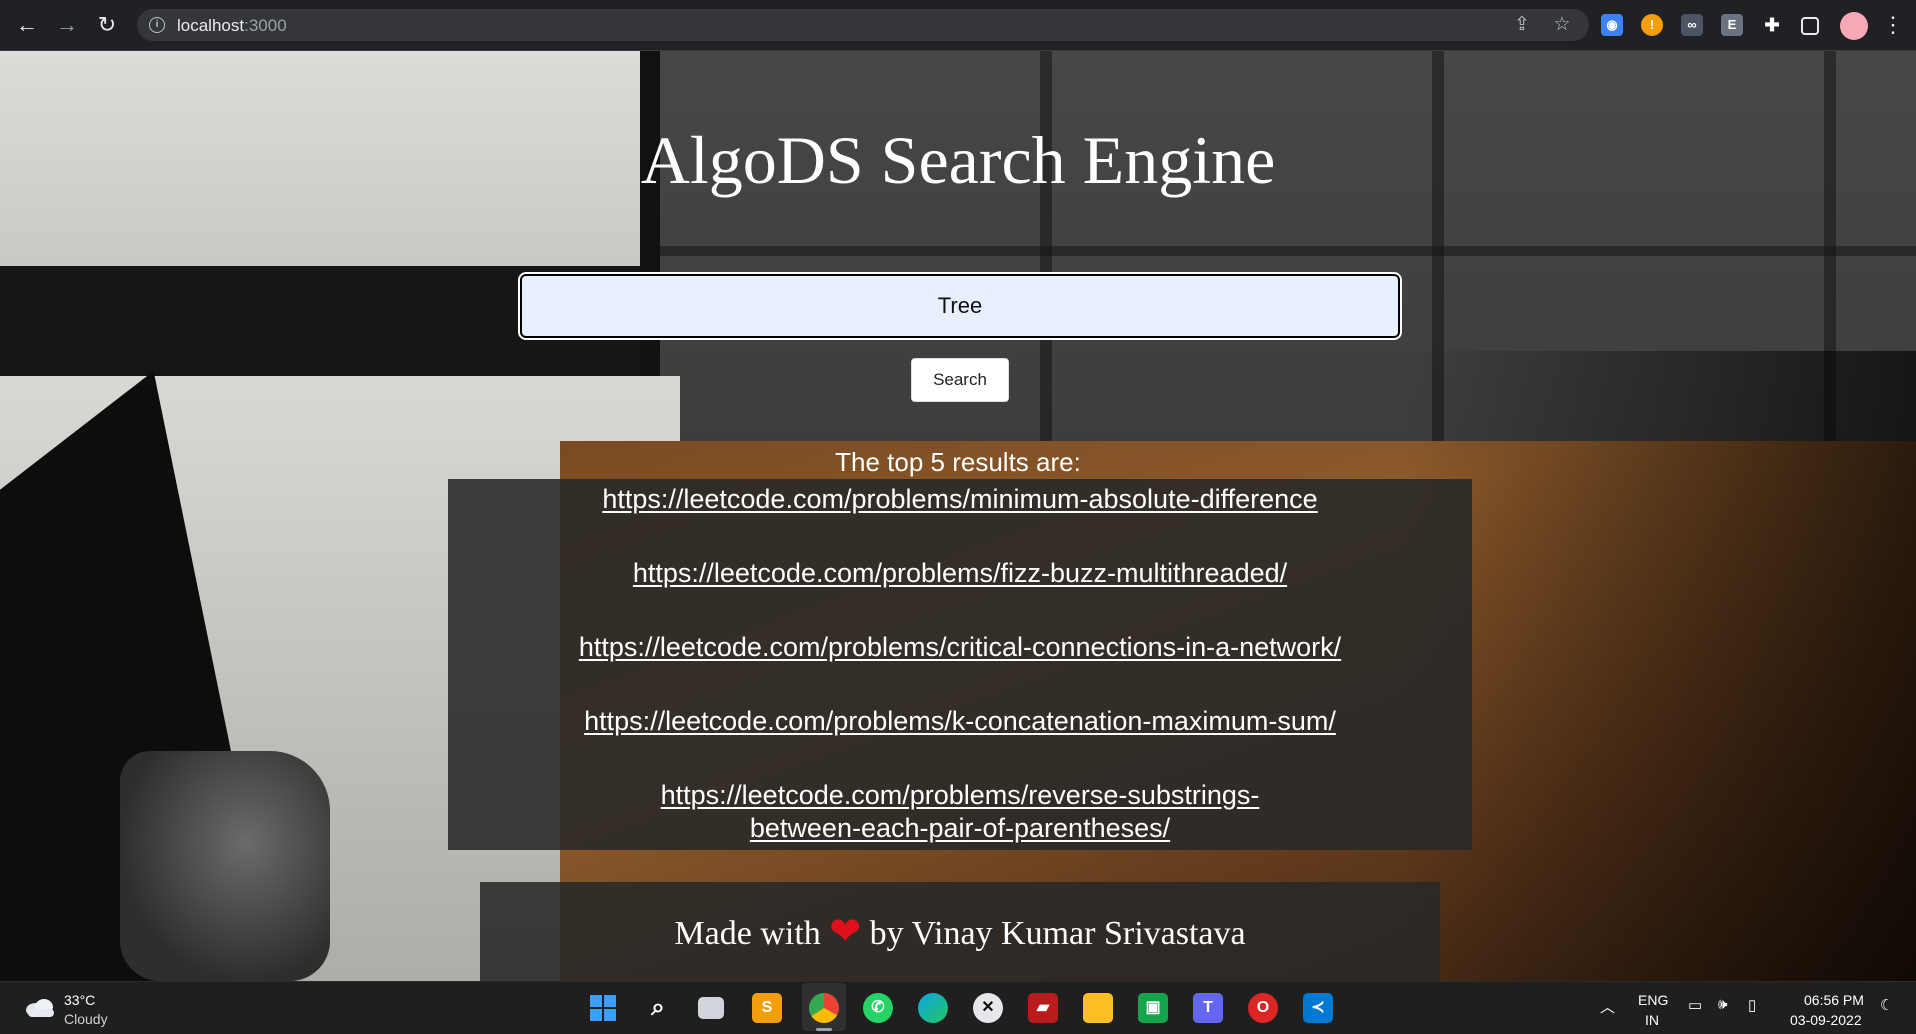  Describe the element at coordinates (711, 1008) in the screenshot. I see `task-view-icon` at that location.